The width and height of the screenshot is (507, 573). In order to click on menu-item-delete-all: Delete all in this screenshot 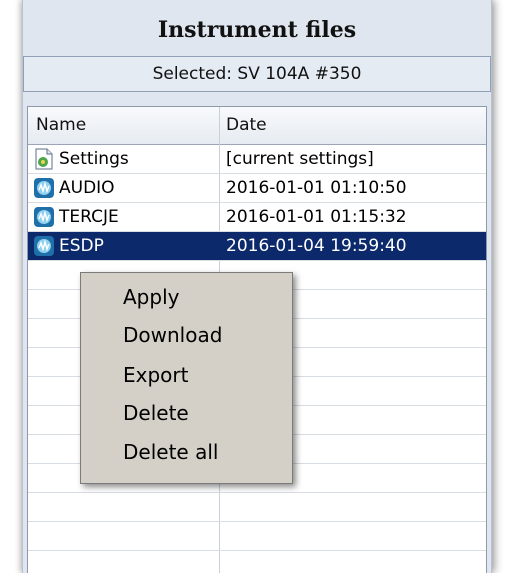, I will do `click(170, 452)`.